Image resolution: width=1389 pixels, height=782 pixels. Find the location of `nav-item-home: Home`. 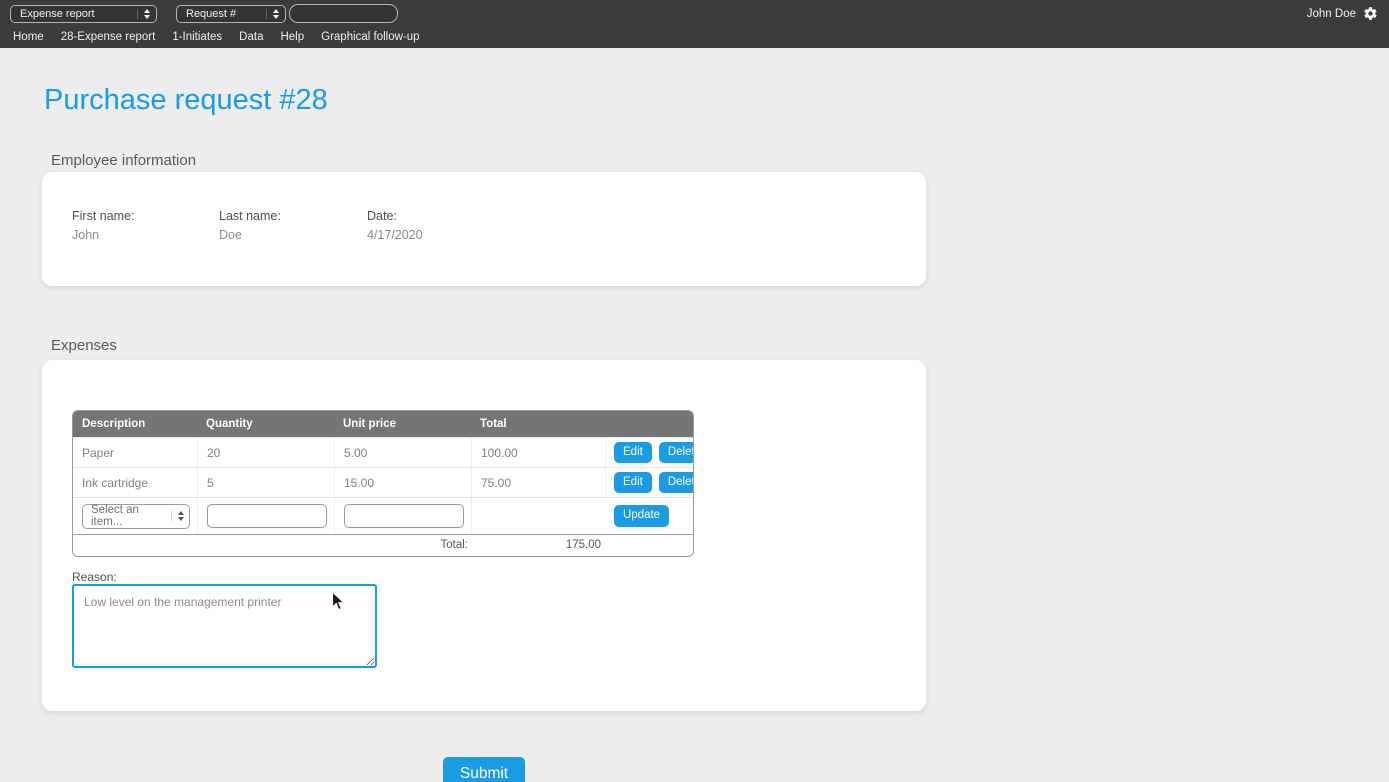

nav-item-home: Home is located at coordinates (28, 37).